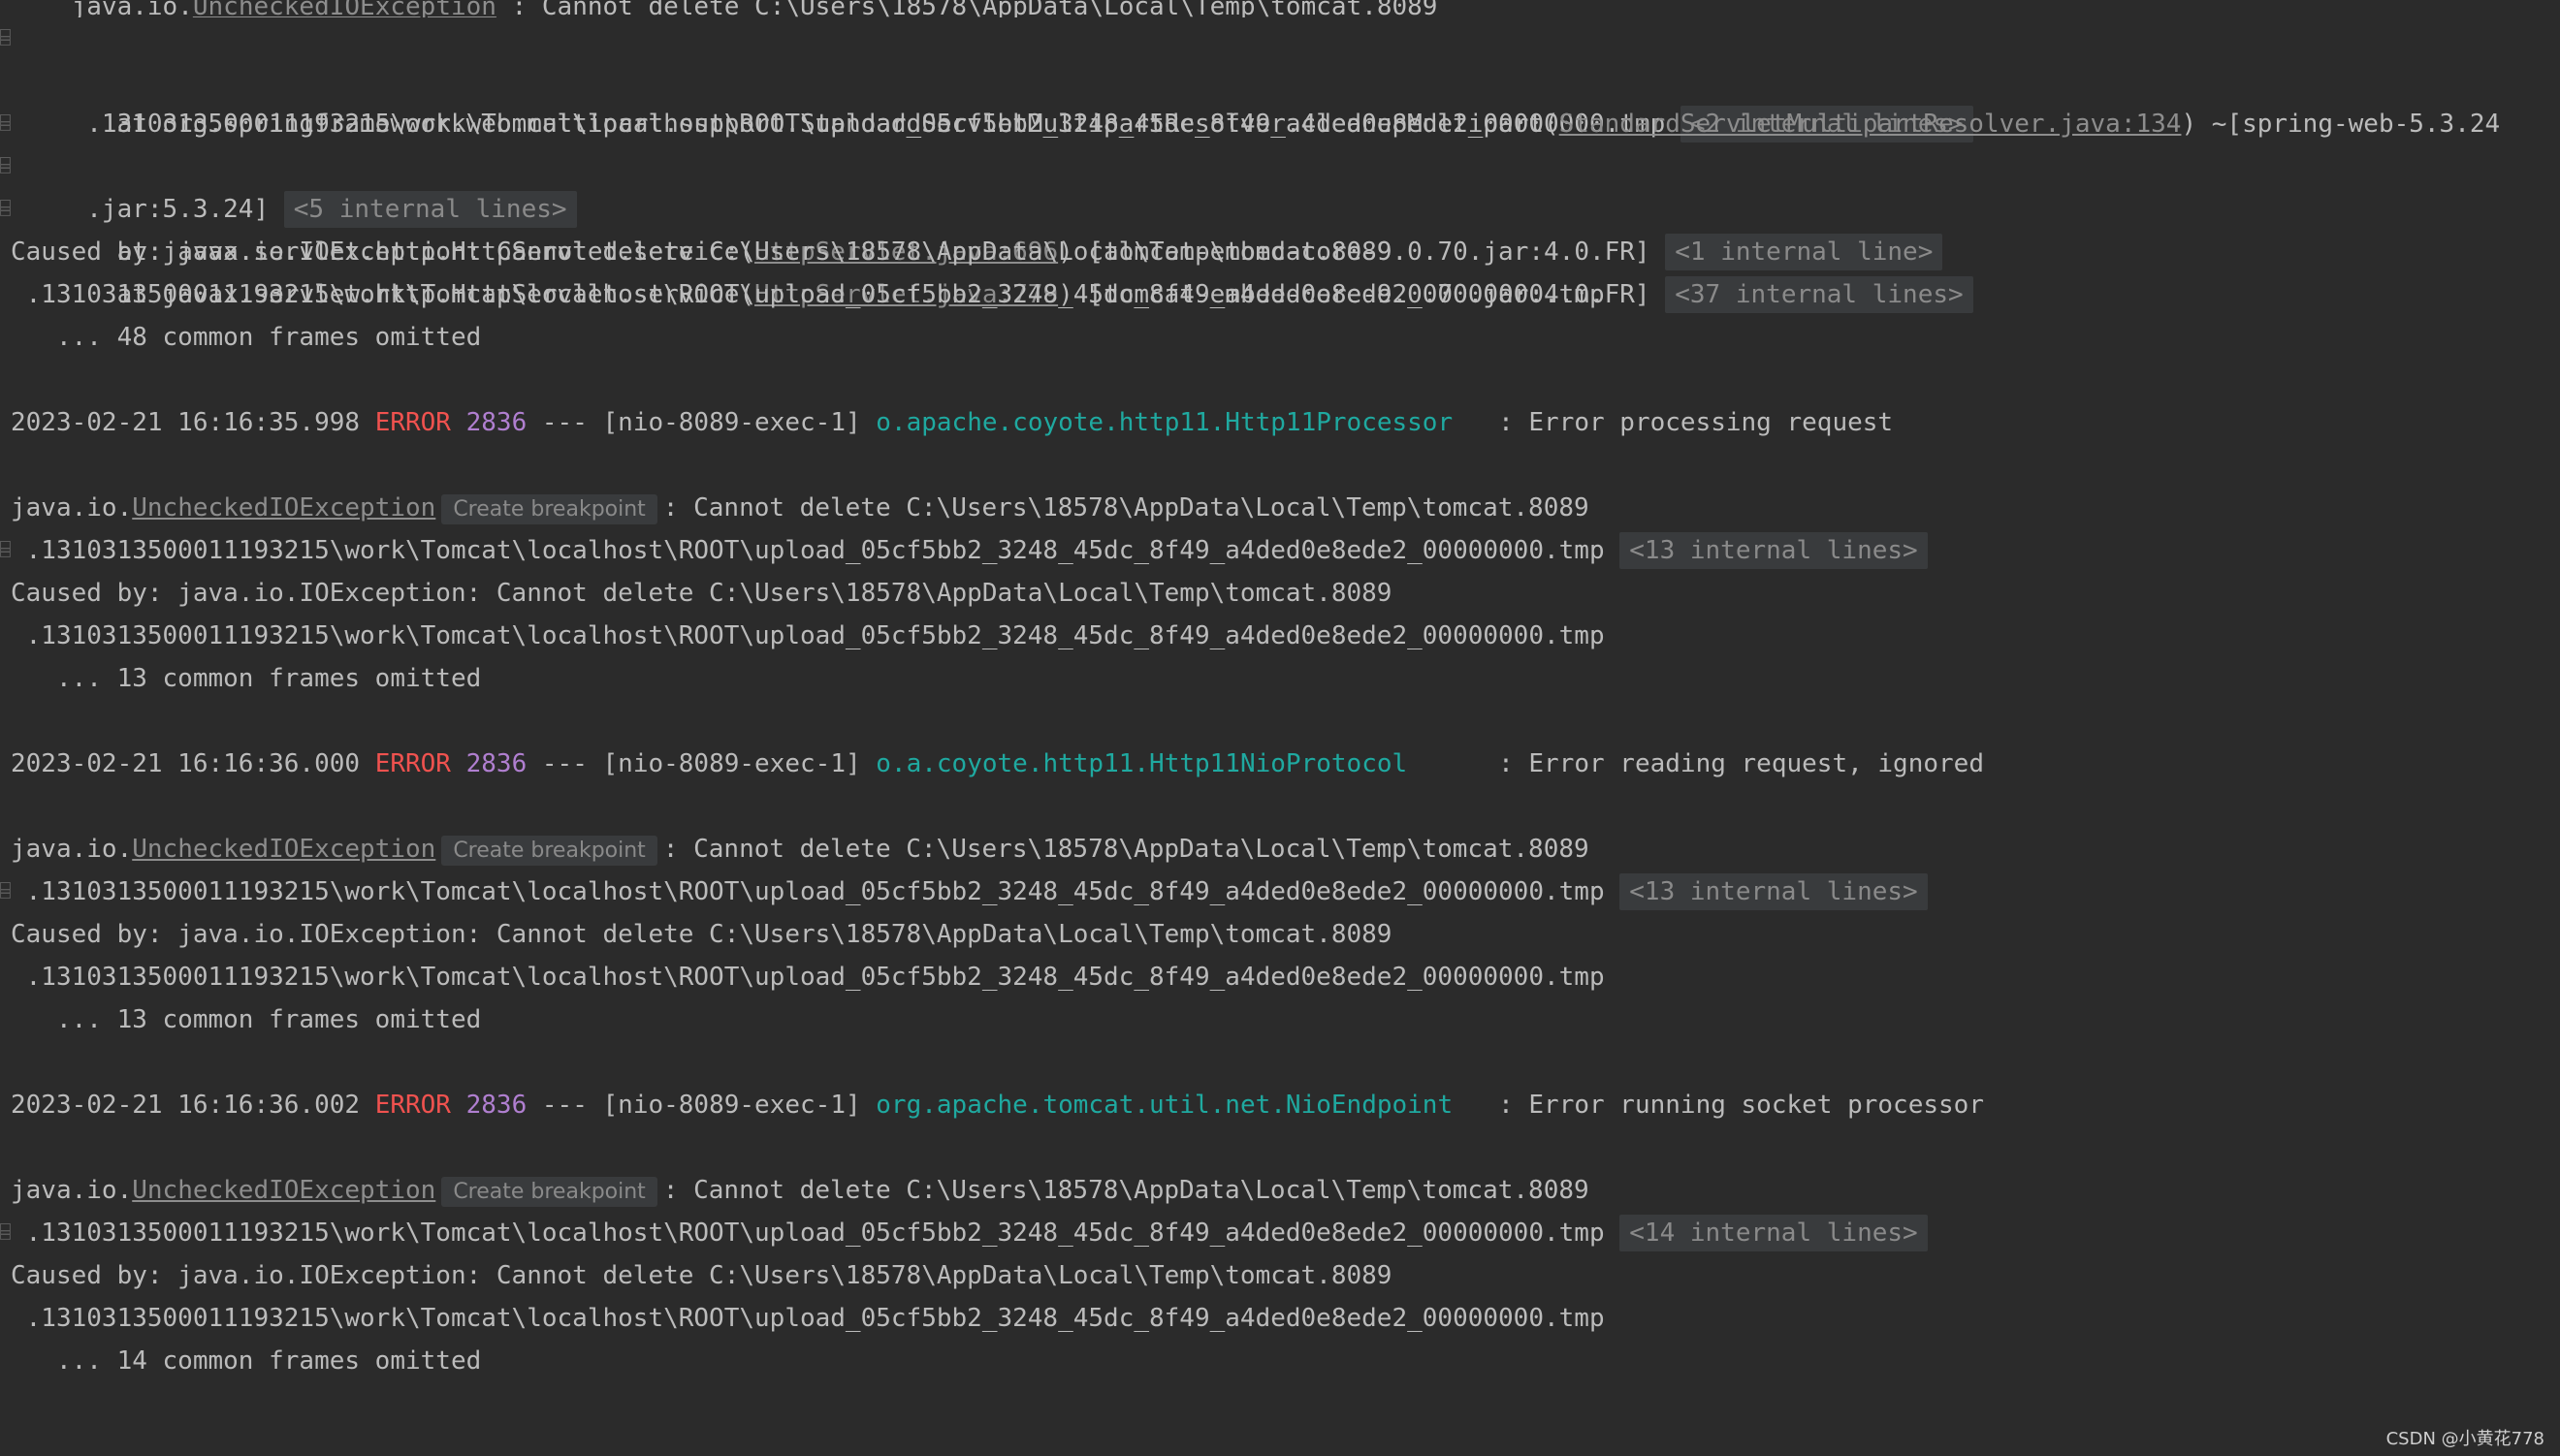 The image size is (2560, 1456). What do you see at coordinates (193, 423) in the screenshot?
I see `log-timestamp: 2023-02-21 16:16:35.998` at bounding box center [193, 423].